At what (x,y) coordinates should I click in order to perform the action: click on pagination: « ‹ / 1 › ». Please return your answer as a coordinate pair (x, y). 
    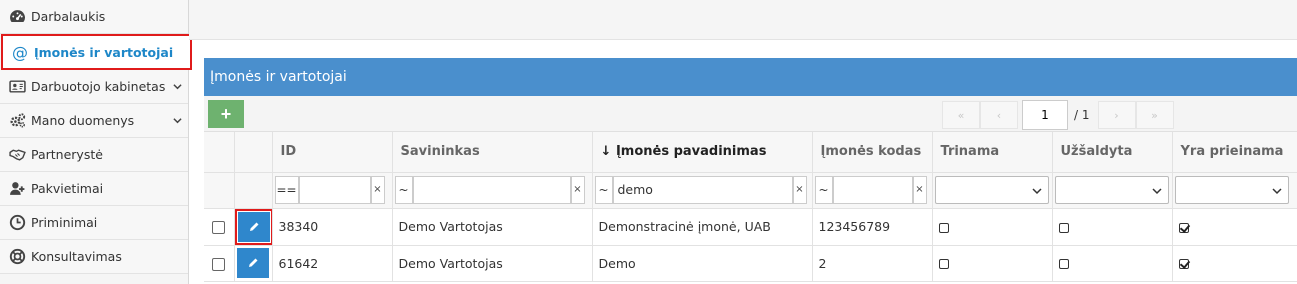
    Looking at the image, I should click on (1058, 115).